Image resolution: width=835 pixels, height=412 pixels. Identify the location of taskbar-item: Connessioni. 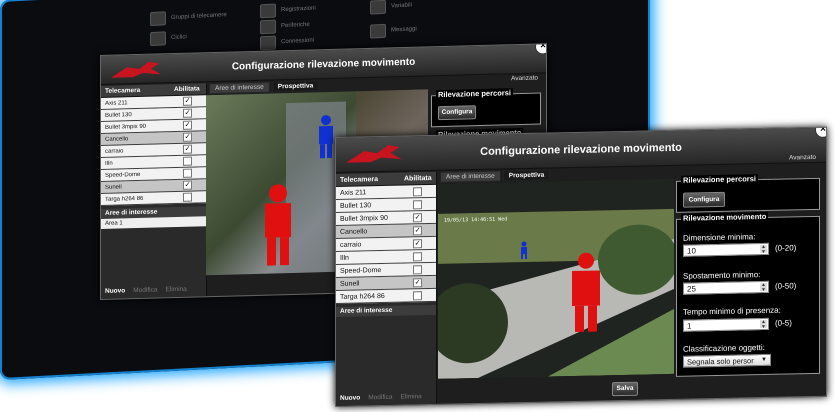
(287, 42).